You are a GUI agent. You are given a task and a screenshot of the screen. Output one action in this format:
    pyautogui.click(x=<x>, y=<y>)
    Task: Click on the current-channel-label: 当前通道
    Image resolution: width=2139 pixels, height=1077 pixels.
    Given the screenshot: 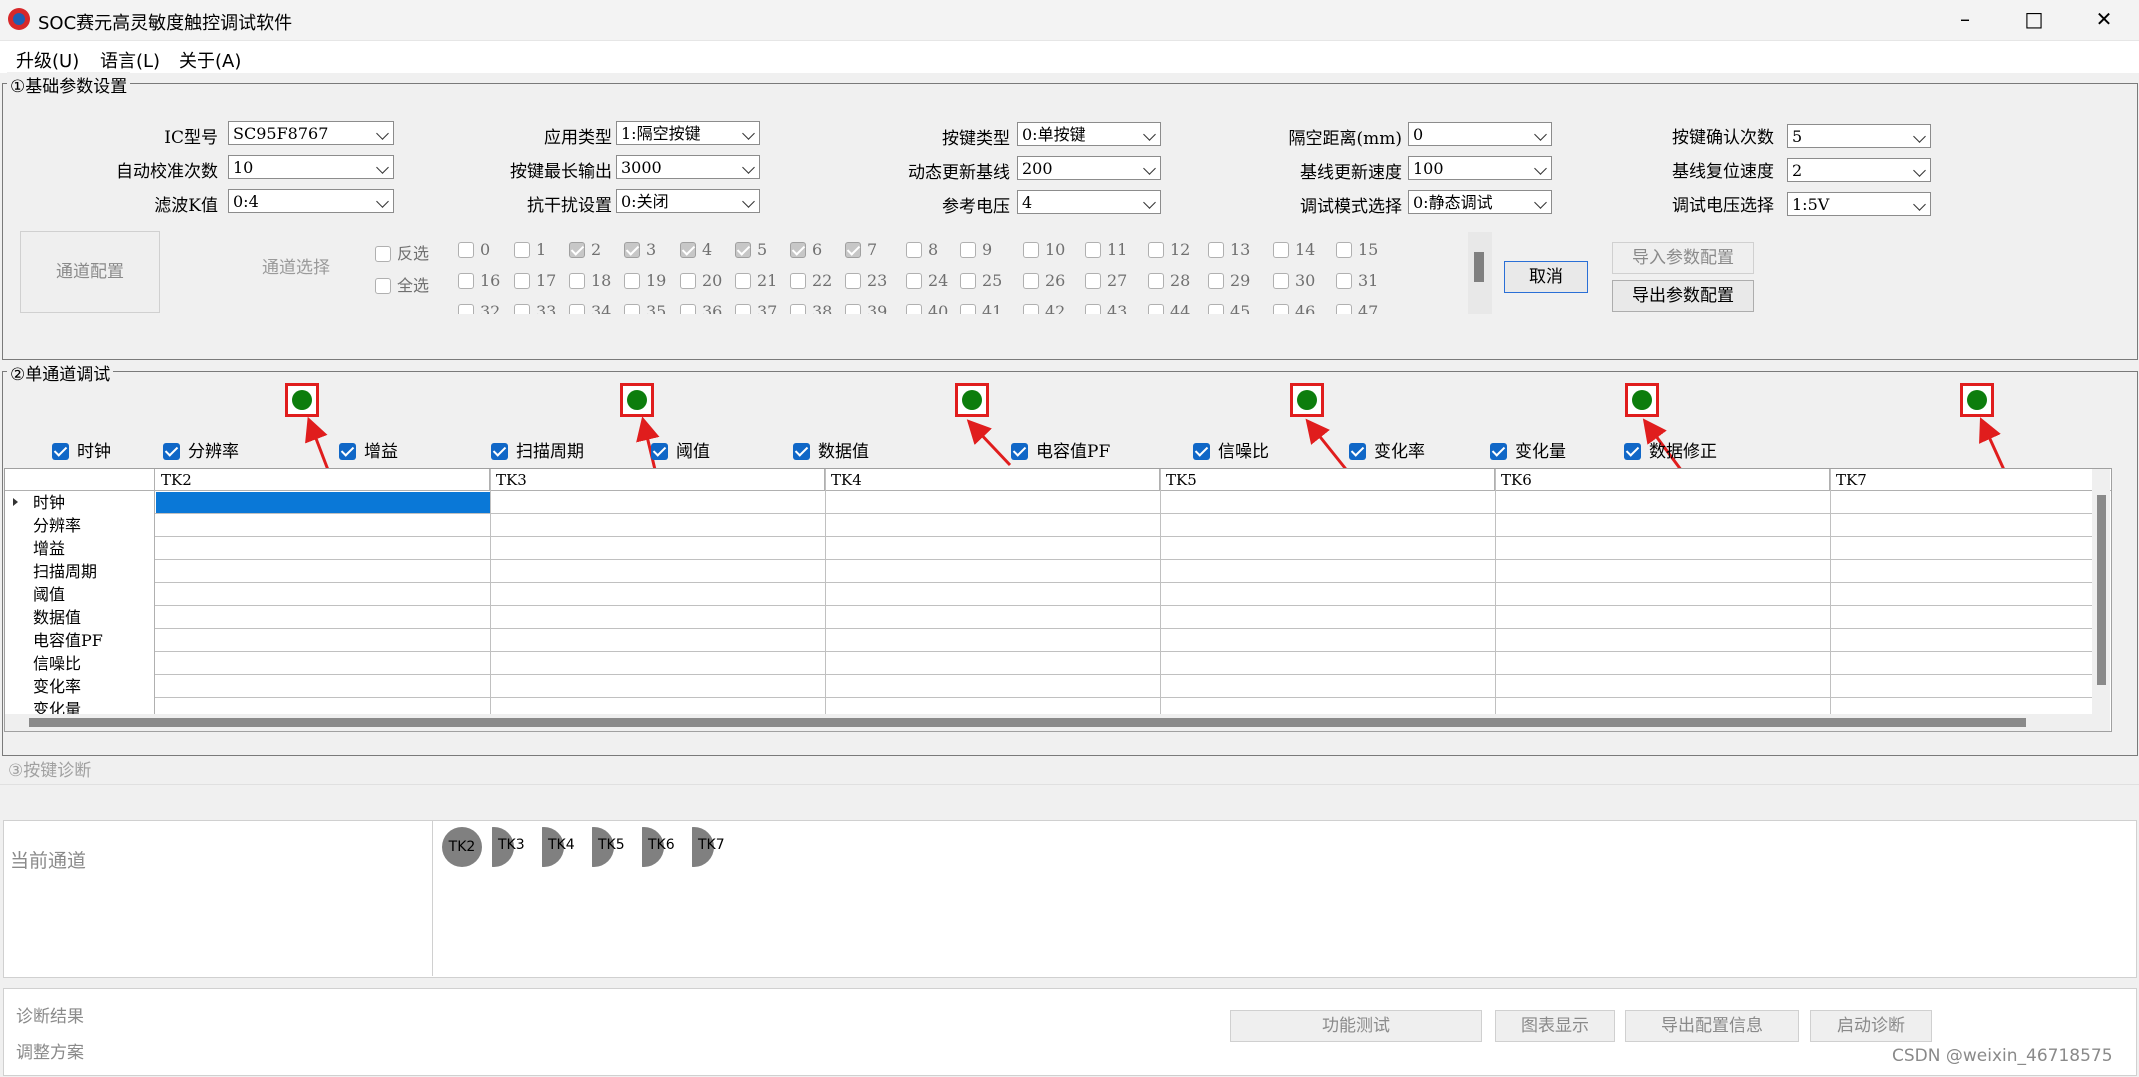 What is the action you would take?
    pyautogui.click(x=48, y=861)
    